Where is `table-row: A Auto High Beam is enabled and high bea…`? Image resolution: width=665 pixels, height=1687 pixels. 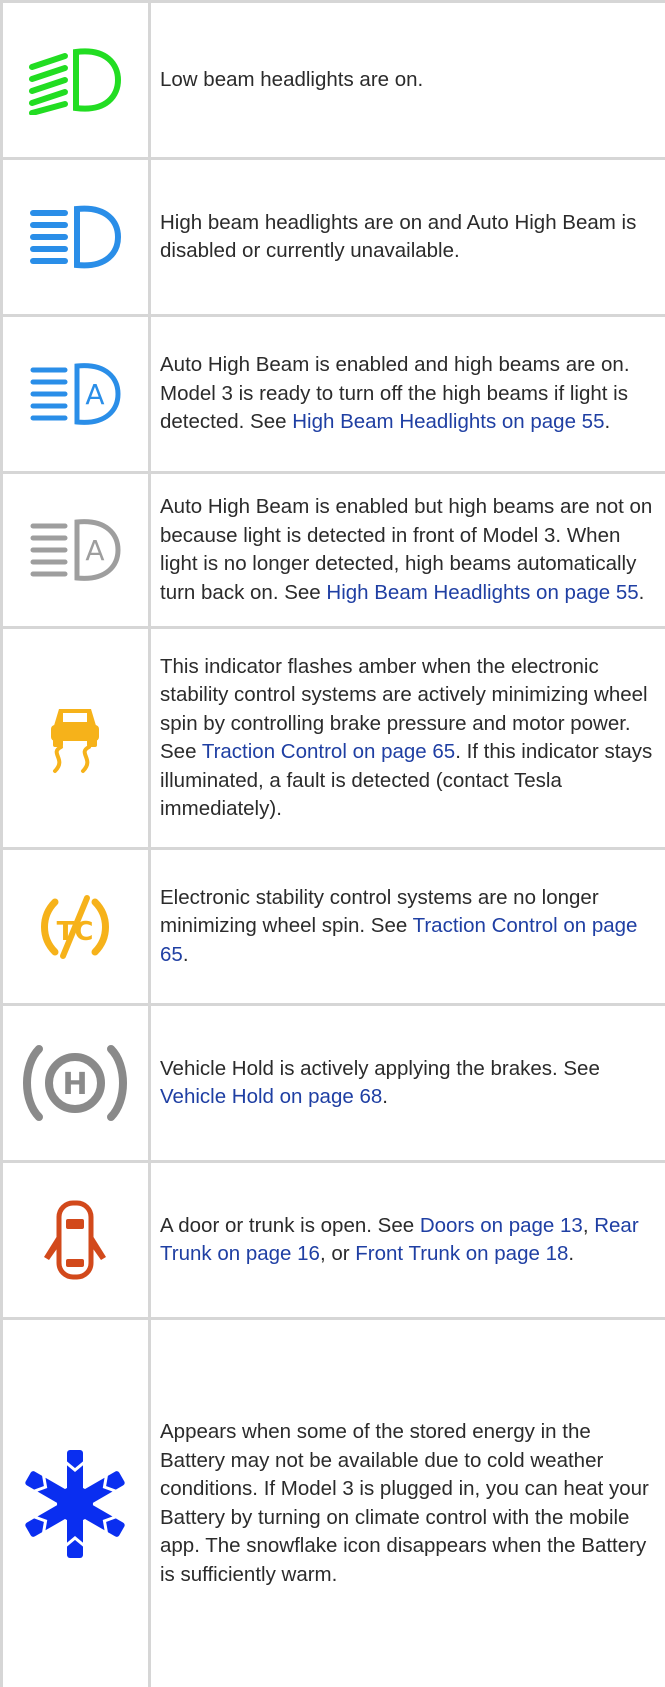 table-row: A Auto High Beam is enabled and high bea… is located at coordinates (332, 394).